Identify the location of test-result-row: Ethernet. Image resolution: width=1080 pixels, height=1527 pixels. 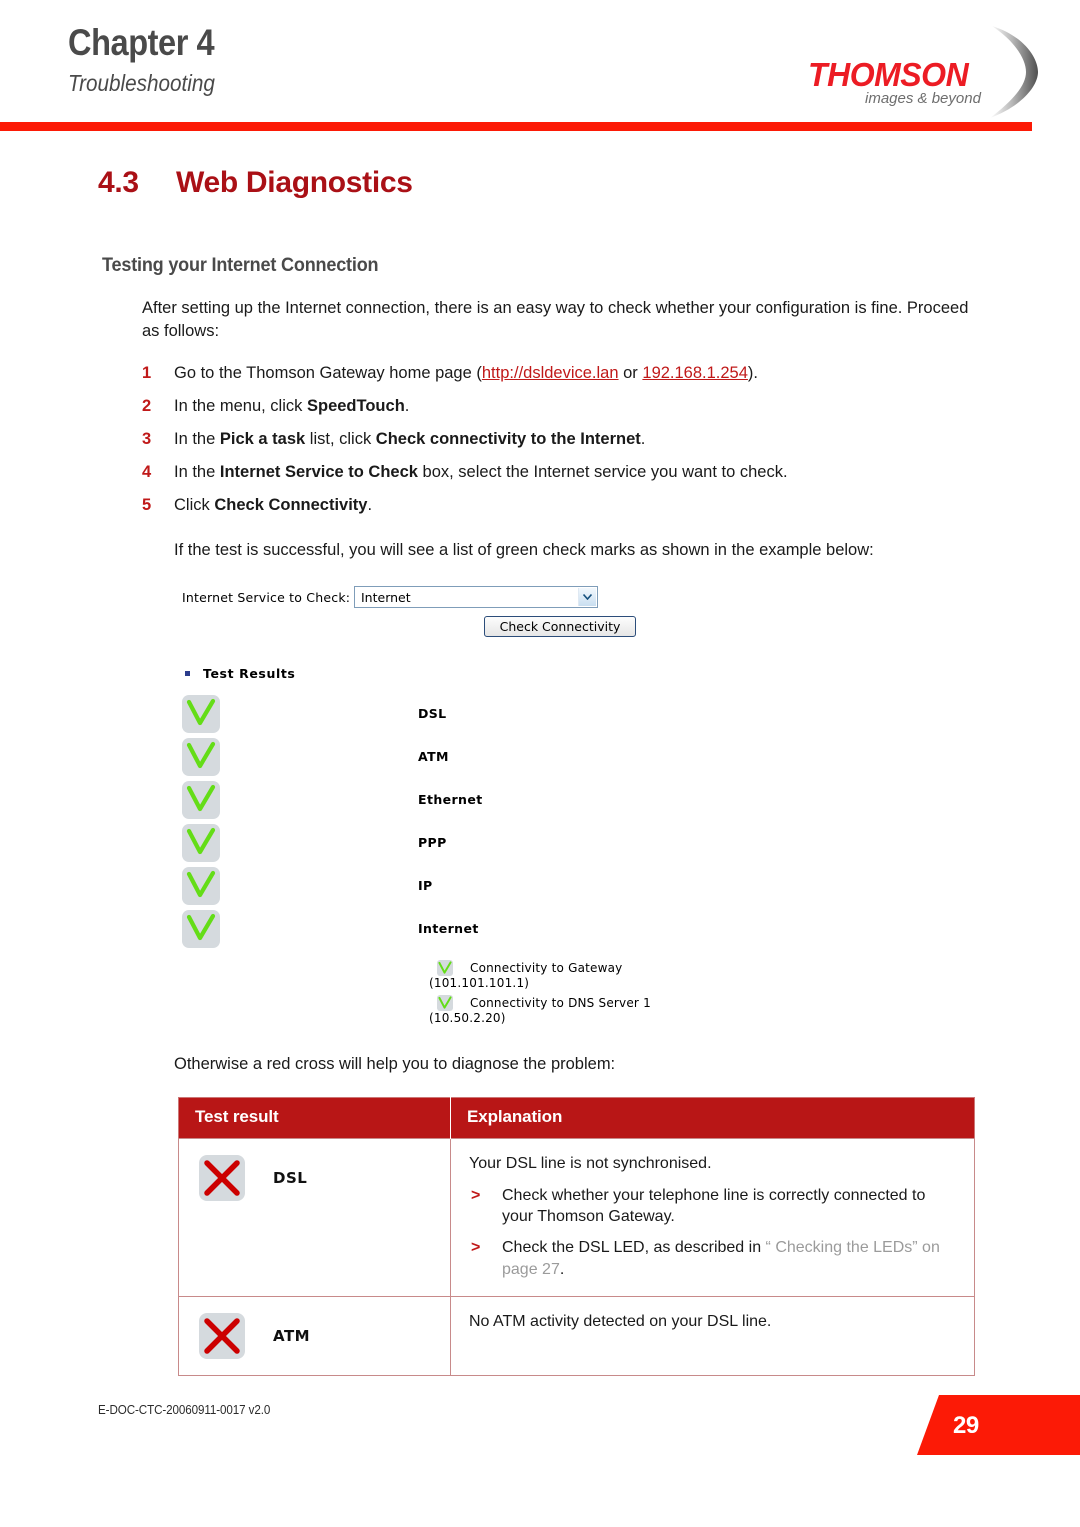
(532, 799).